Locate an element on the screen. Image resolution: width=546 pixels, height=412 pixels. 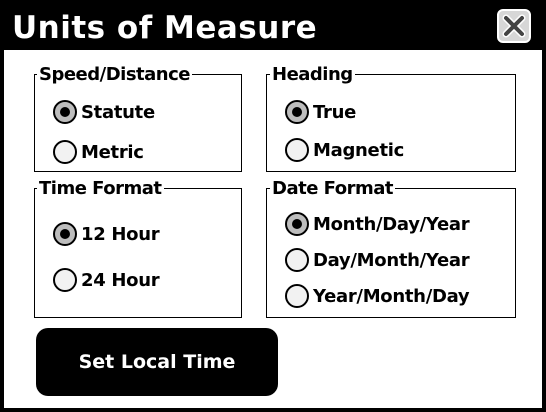
radio-statute: Statute is located at coordinates (104, 112).